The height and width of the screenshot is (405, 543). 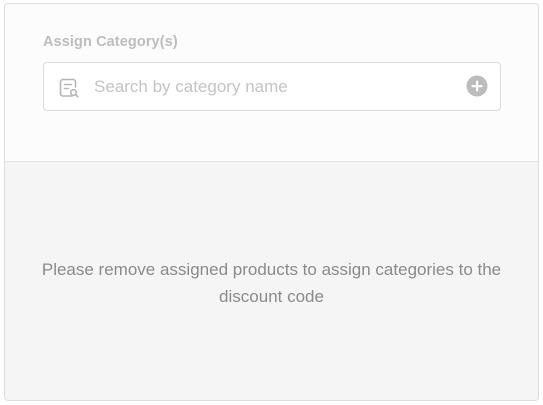 I want to click on category-search-icon, so click(x=69, y=88).